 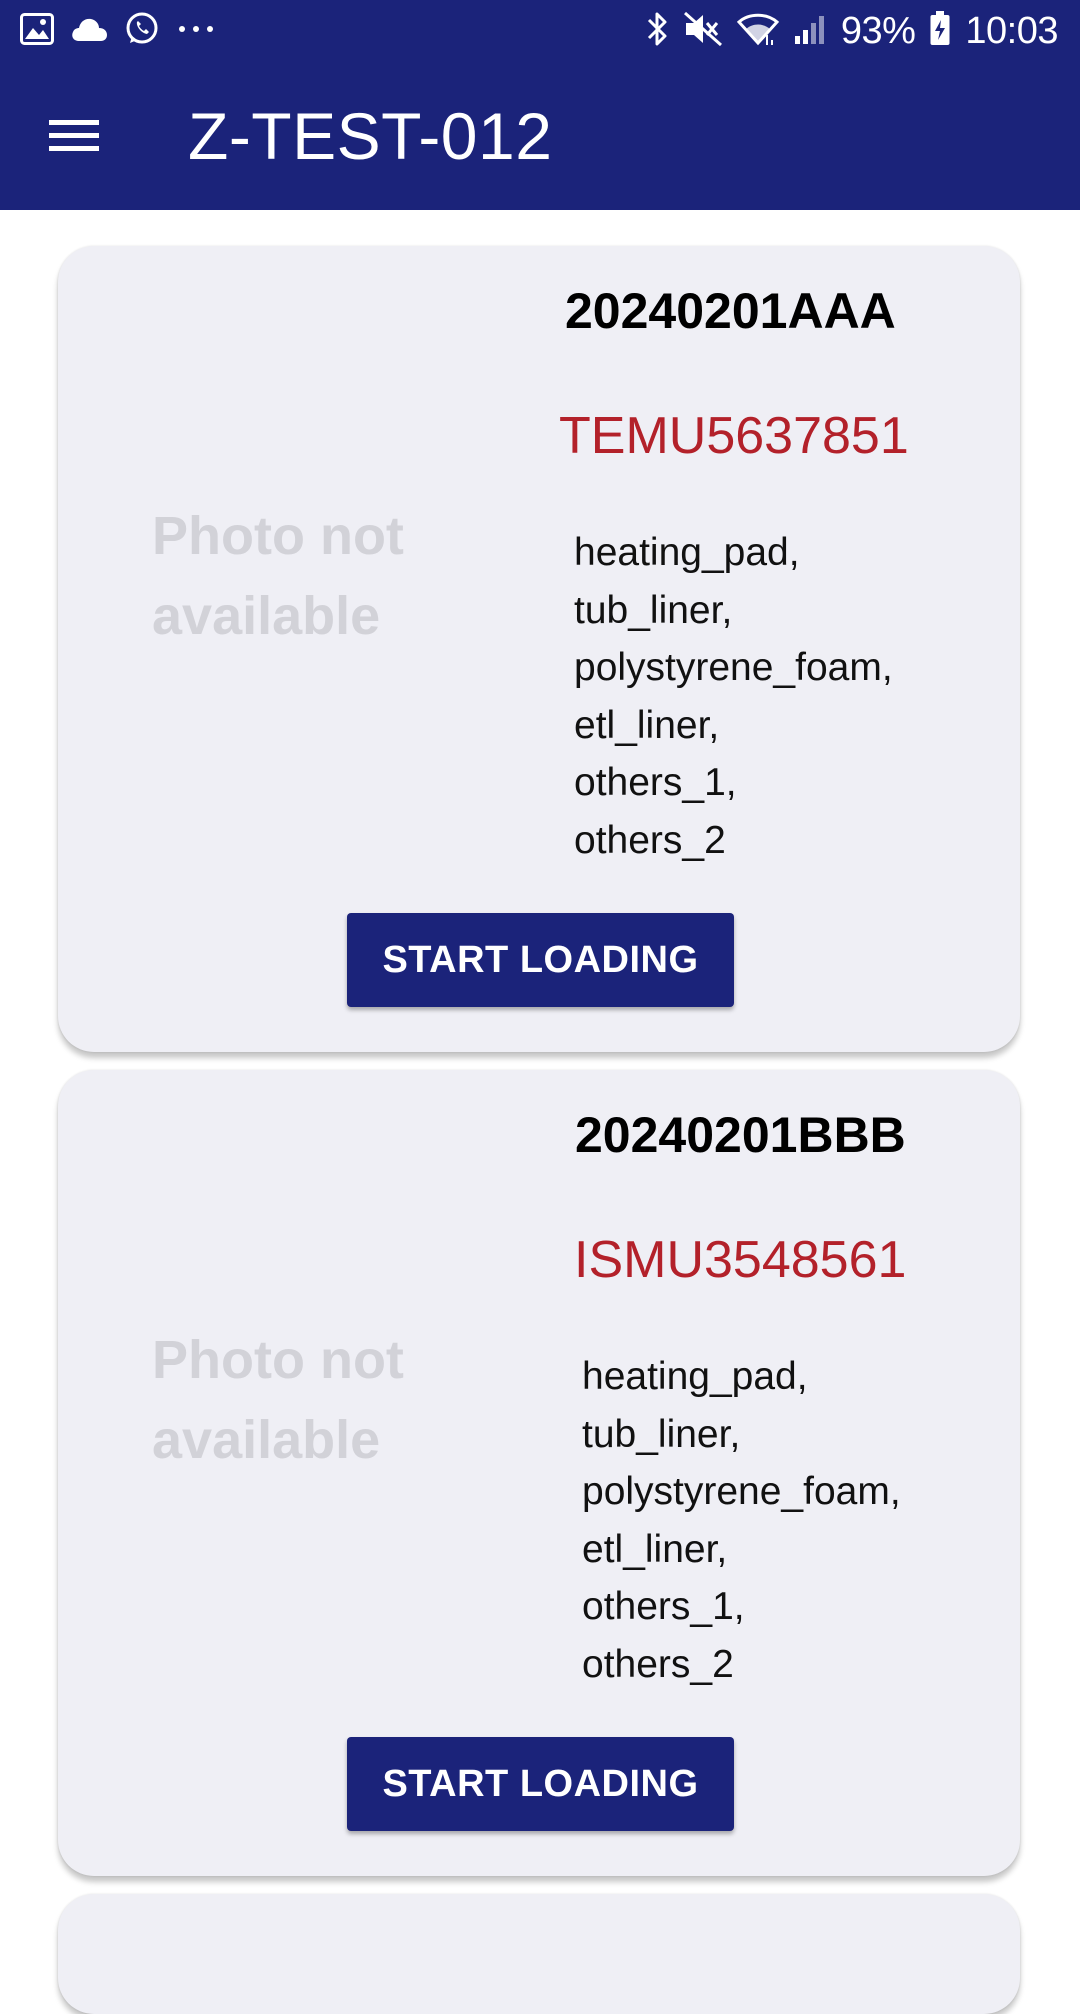 What do you see at coordinates (757, 31) in the screenshot?
I see `wifi-icon` at bounding box center [757, 31].